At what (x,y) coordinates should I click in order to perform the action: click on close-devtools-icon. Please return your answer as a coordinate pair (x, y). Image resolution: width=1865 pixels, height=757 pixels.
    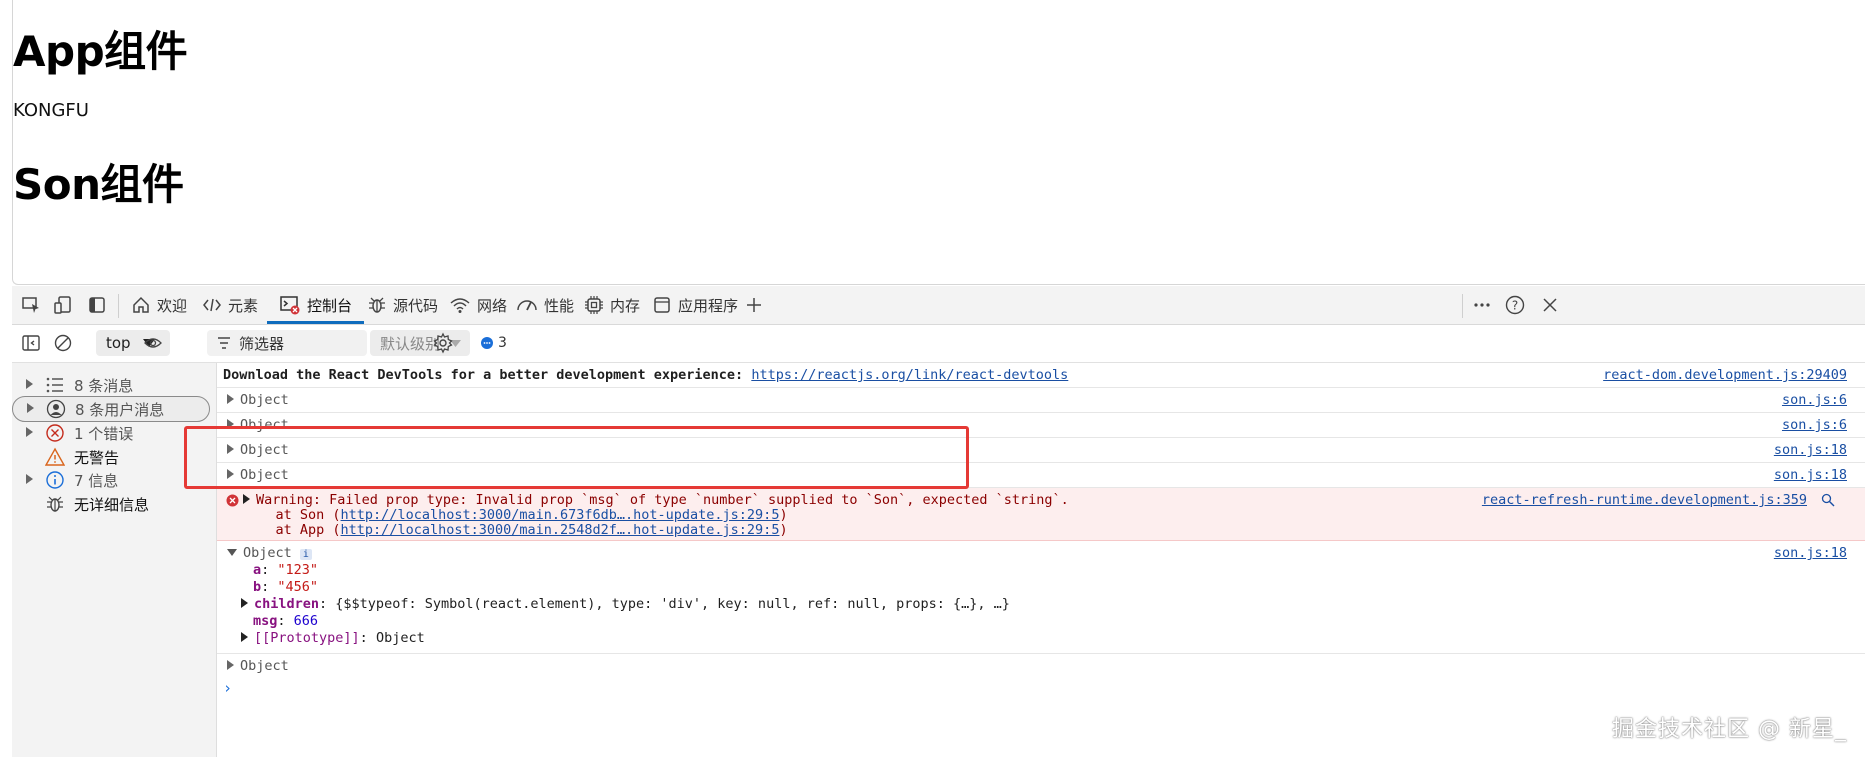
    Looking at the image, I should click on (1550, 305).